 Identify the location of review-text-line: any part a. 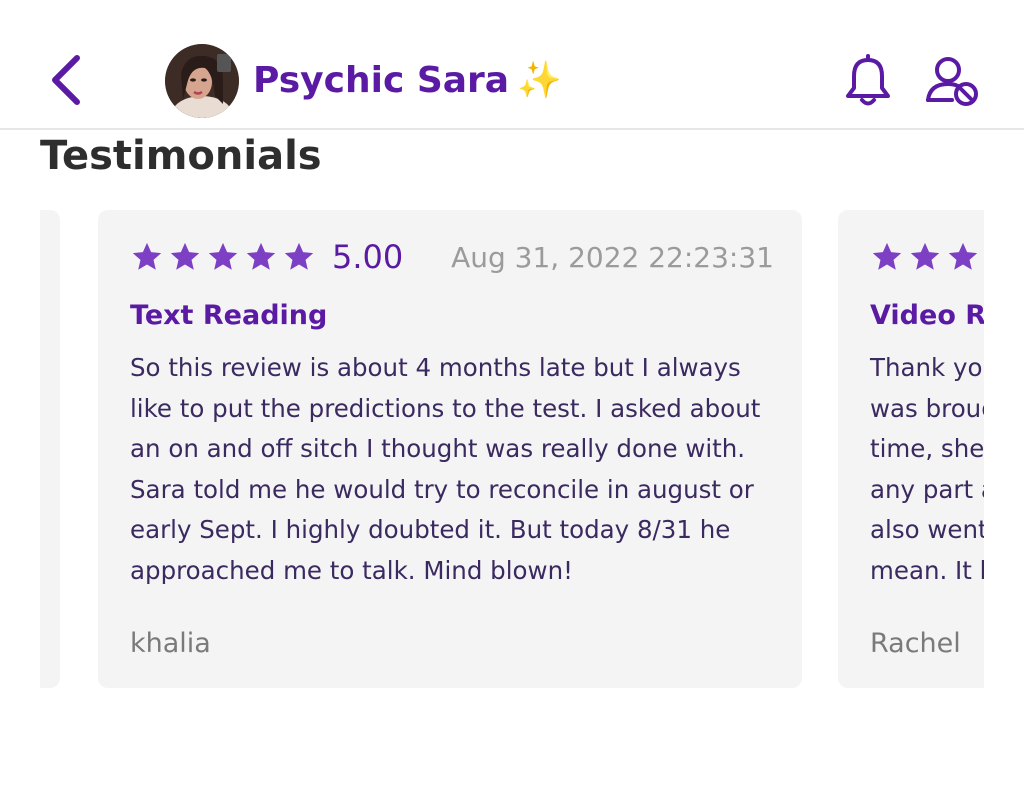
(927, 489).